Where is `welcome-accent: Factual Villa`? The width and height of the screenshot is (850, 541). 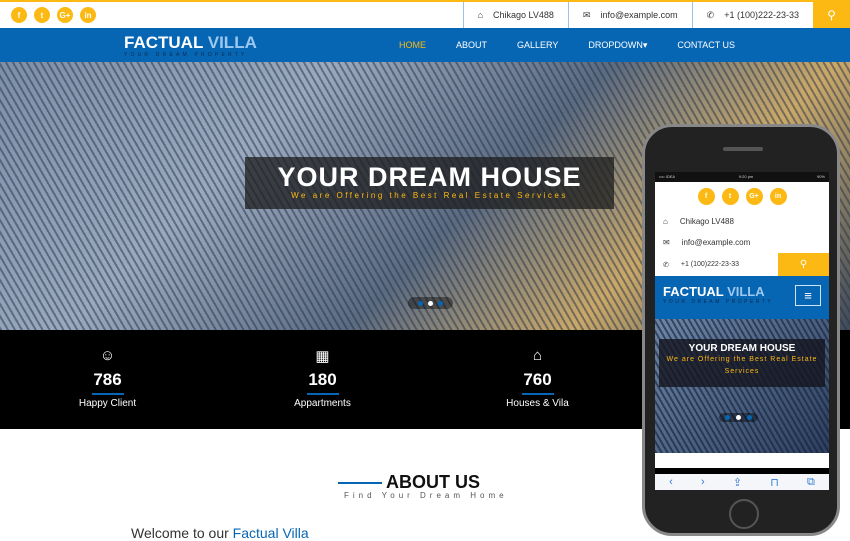
welcome-accent: Factual Villa is located at coordinates (270, 533).